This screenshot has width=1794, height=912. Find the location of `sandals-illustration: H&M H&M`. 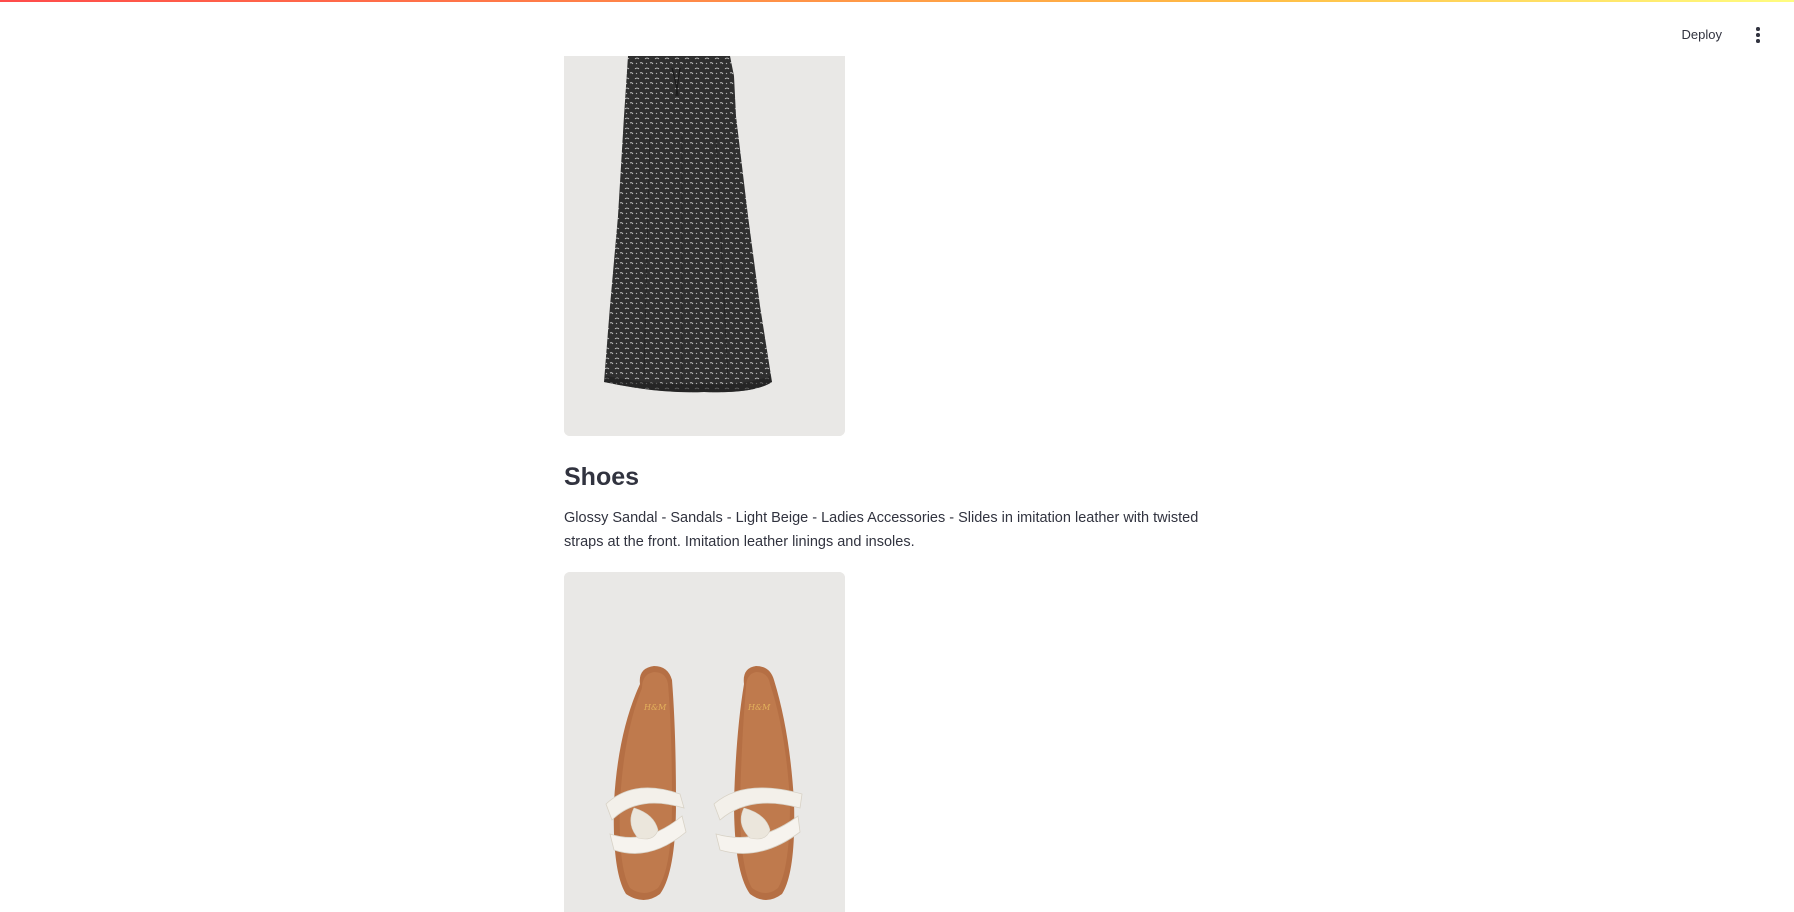

sandals-illustration: H&M H&M is located at coordinates (704, 742).